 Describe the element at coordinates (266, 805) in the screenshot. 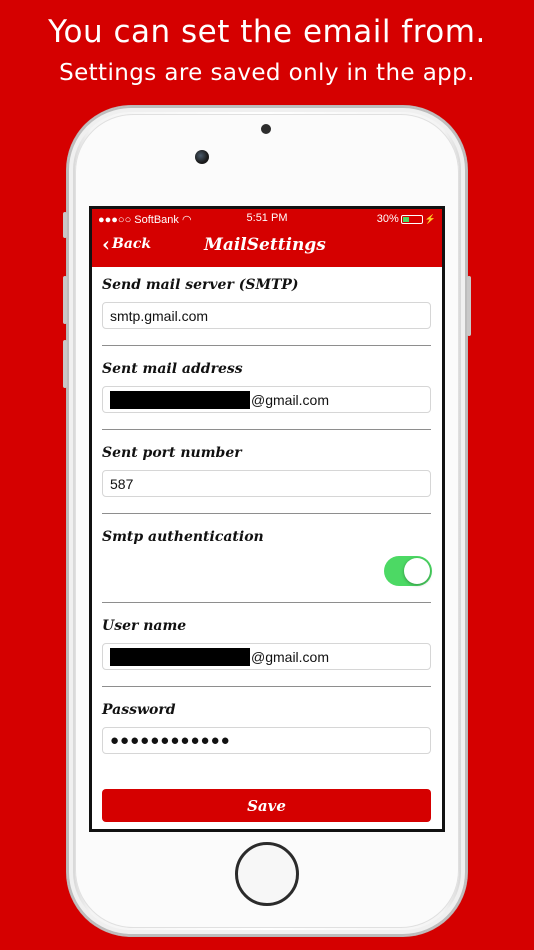

I see `save-button: Save` at that location.